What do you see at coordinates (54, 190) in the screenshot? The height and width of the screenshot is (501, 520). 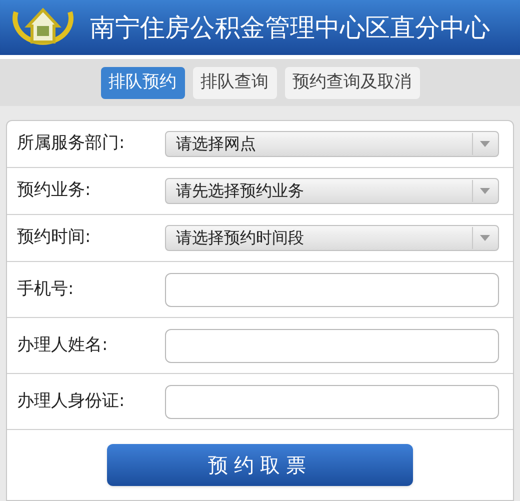 I see `field-label: 预约业务:` at bounding box center [54, 190].